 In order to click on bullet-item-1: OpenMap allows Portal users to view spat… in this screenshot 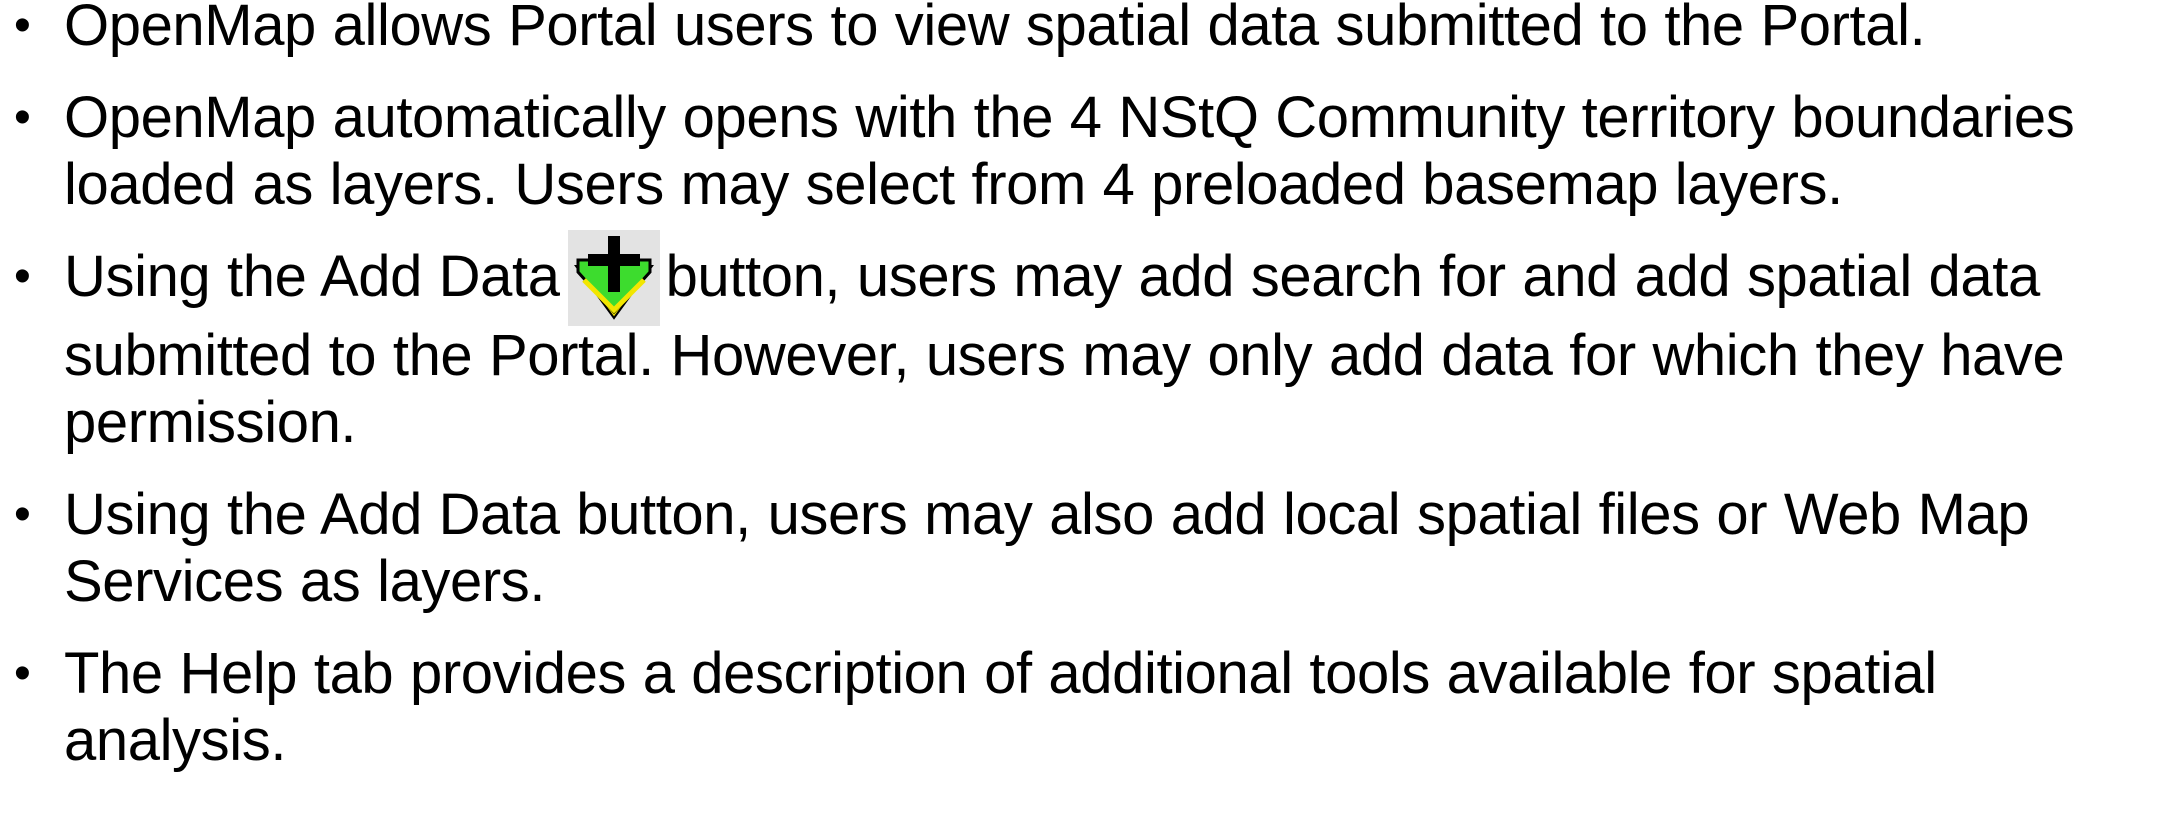, I will do `click(1084, 29)`.